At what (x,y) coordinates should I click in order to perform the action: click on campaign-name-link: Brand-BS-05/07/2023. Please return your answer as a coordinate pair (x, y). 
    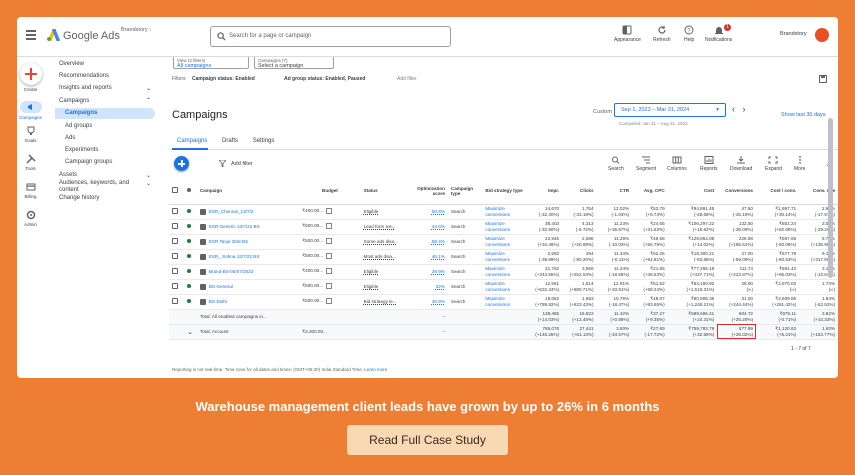
    Looking at the image, I should click on (231, 271).